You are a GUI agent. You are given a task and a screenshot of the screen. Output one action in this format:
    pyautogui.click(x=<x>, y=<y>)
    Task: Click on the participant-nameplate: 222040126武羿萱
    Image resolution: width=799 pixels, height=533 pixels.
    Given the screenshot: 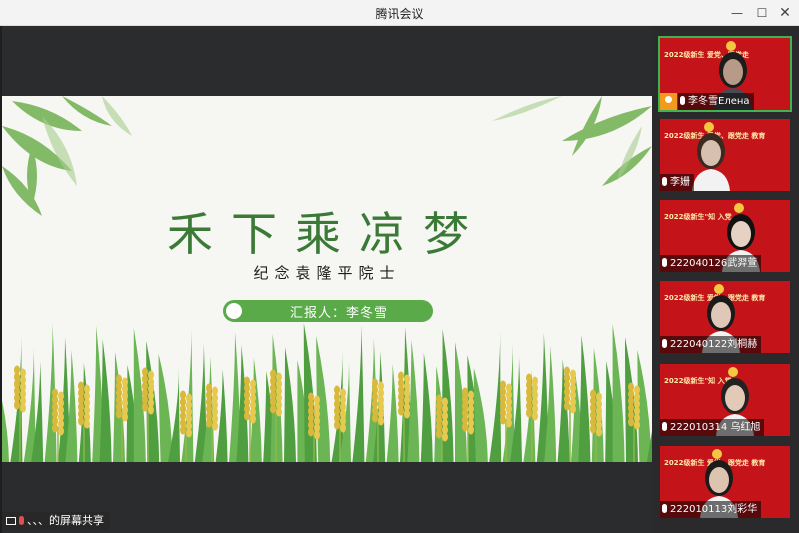 What is the action you would take?
    pyautogui.click(x=711, y=263)
    